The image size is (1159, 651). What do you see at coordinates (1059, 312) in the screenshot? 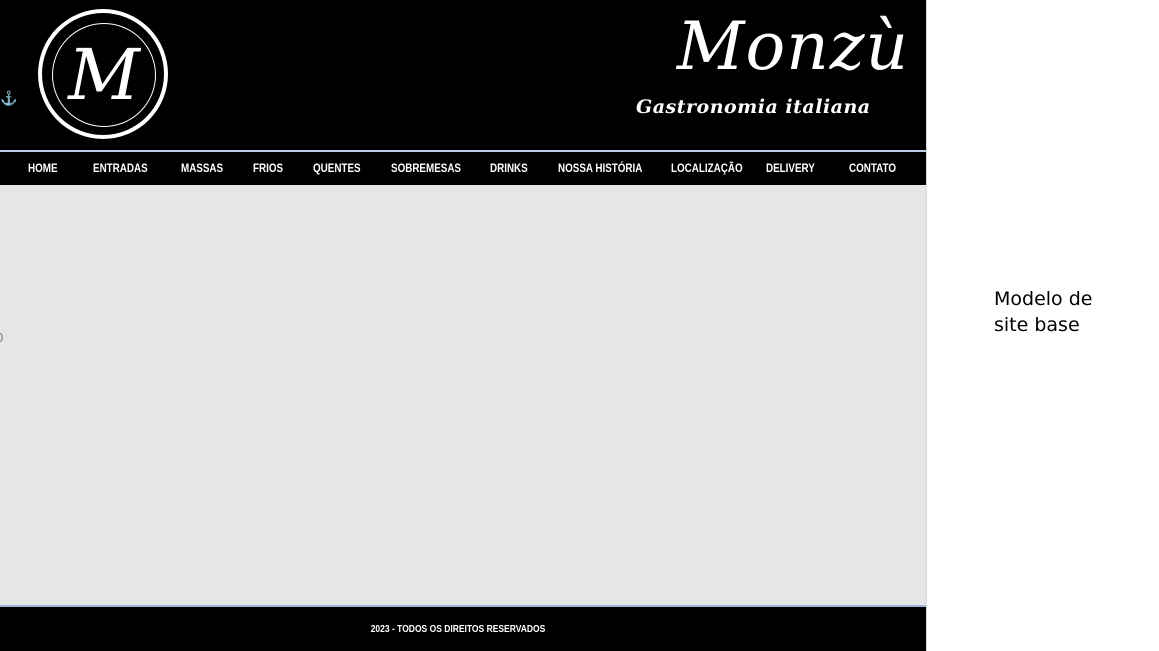
I see `side-note: Modelo de site base` at bounding box center [1059, 312].